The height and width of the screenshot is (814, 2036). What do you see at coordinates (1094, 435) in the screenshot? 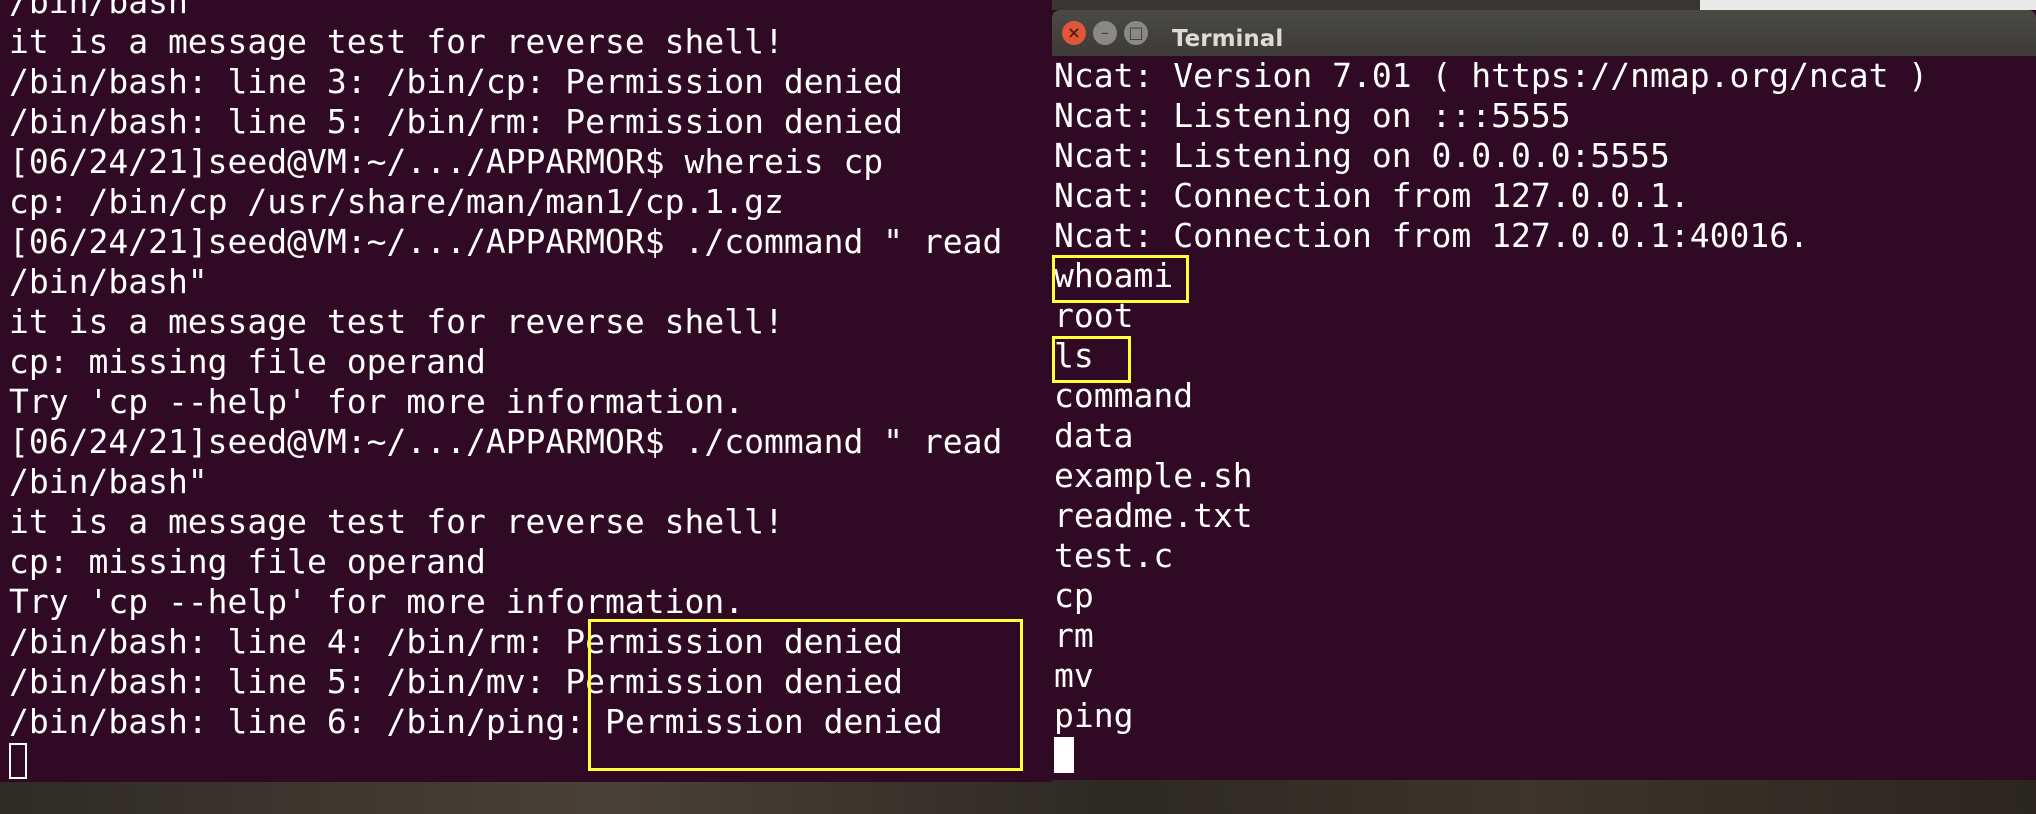
I see `terminal-line: data` at bounding box center [1094, 435].